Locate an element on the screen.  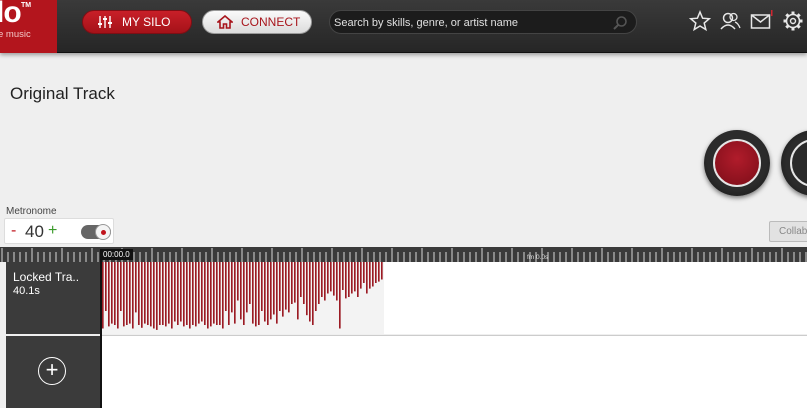
toggle-dot-icon is located at coordinates (103, 232).